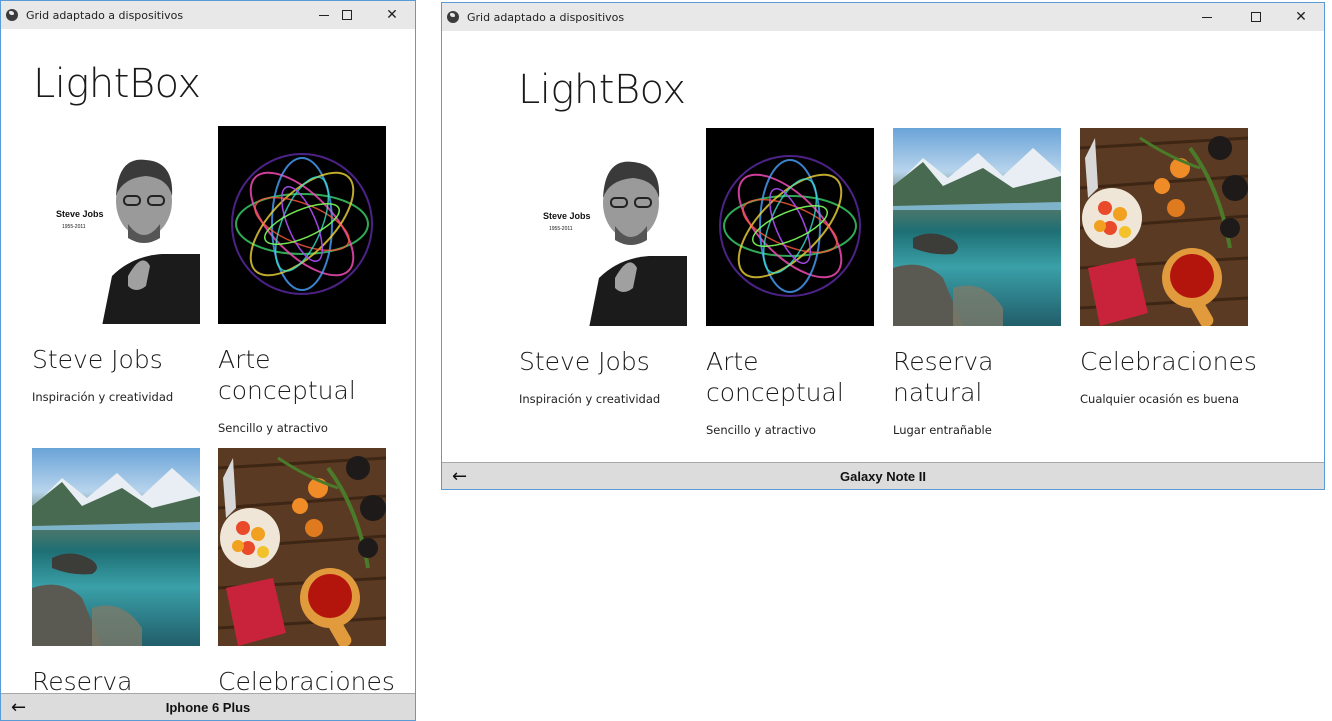 The height and width of the screenshot is (721, 1332). I want to click on minimize-icon, so click(1207, 17).